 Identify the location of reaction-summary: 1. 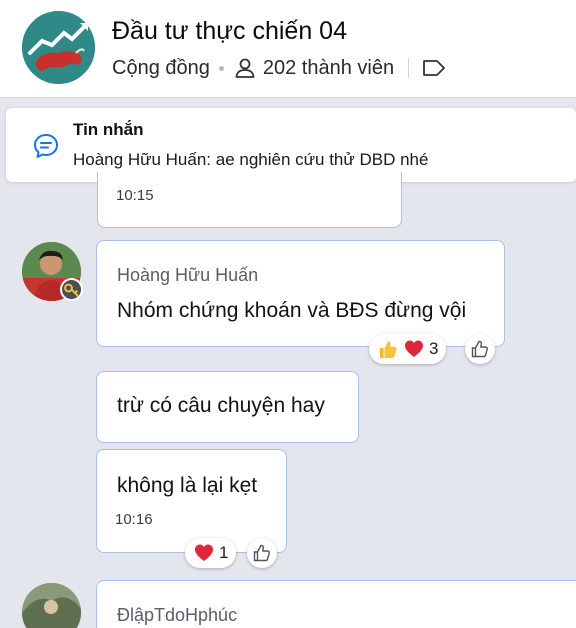
(211, 553).